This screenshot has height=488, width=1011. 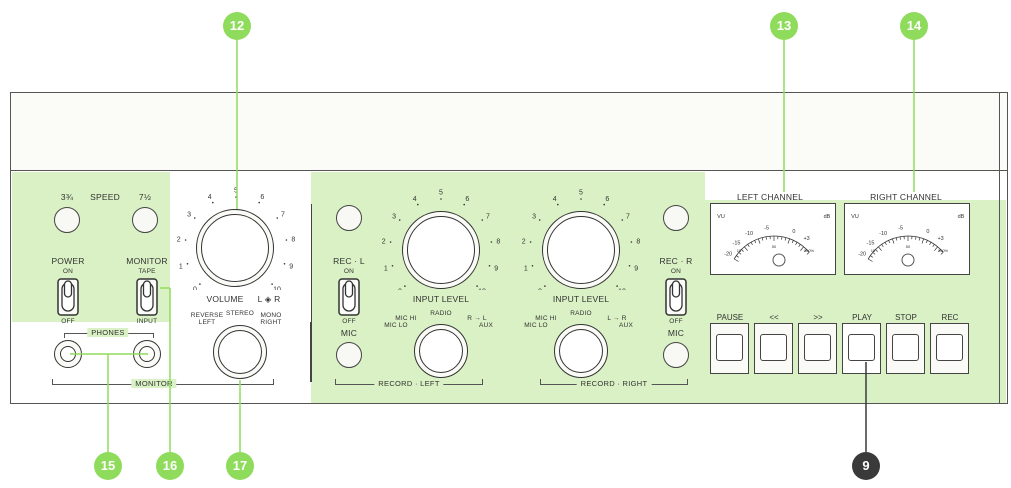 I want to click on input-left-tick-label: 8, so click(x=498, y=241).